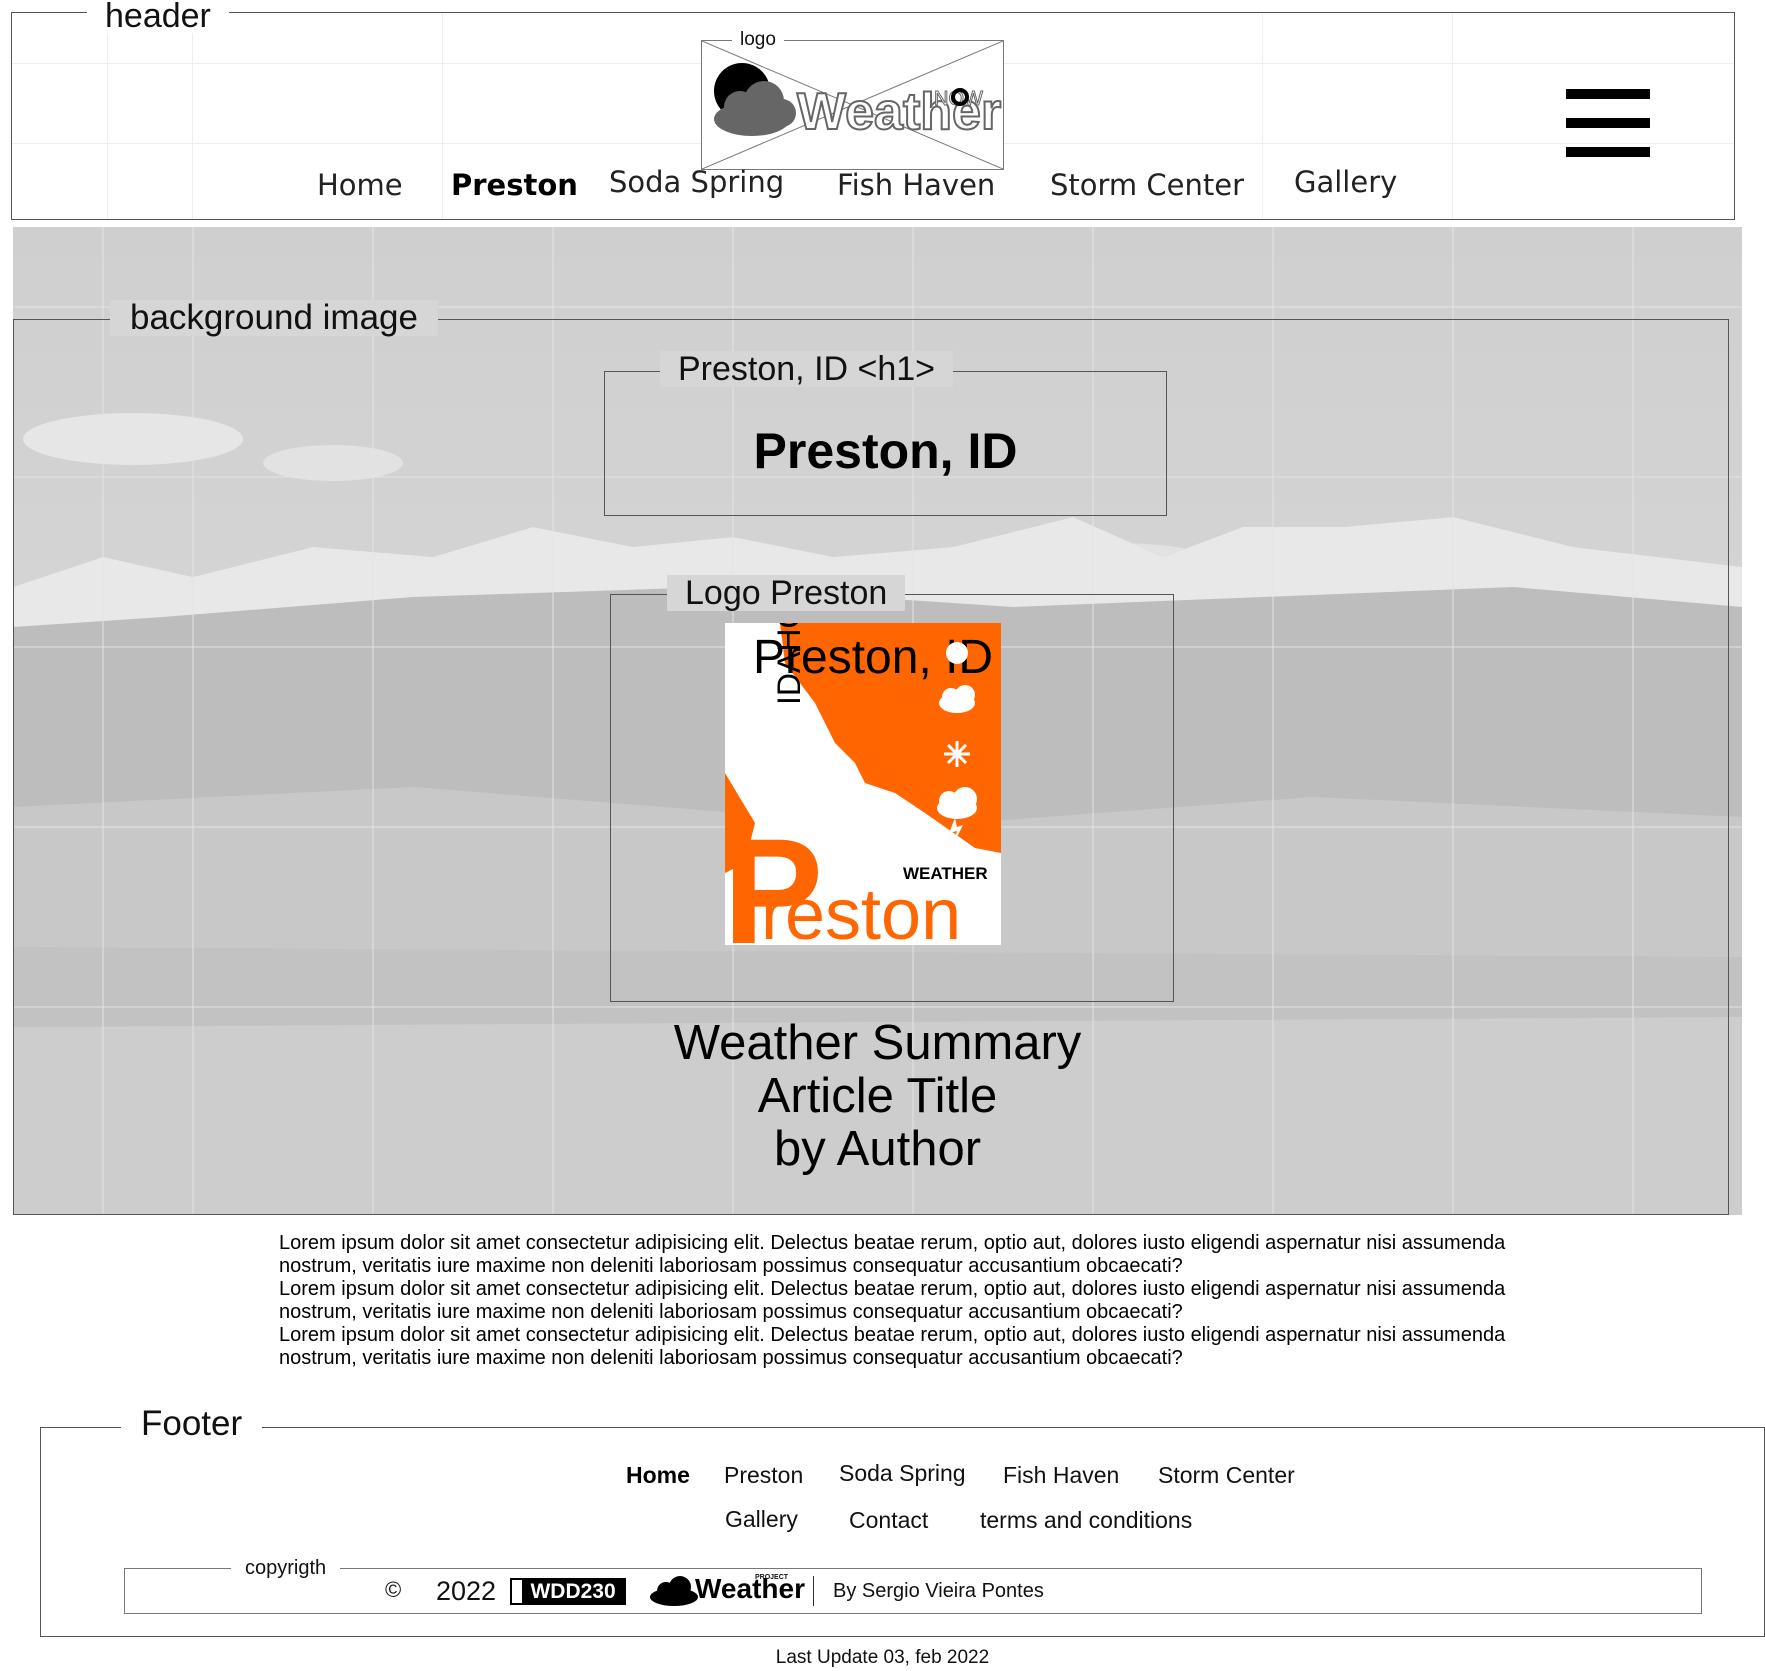 The width and height of the screenshot is (1765, 1671). I want to click on footer-brand-sup: PROJECT, so click(772, 1577).